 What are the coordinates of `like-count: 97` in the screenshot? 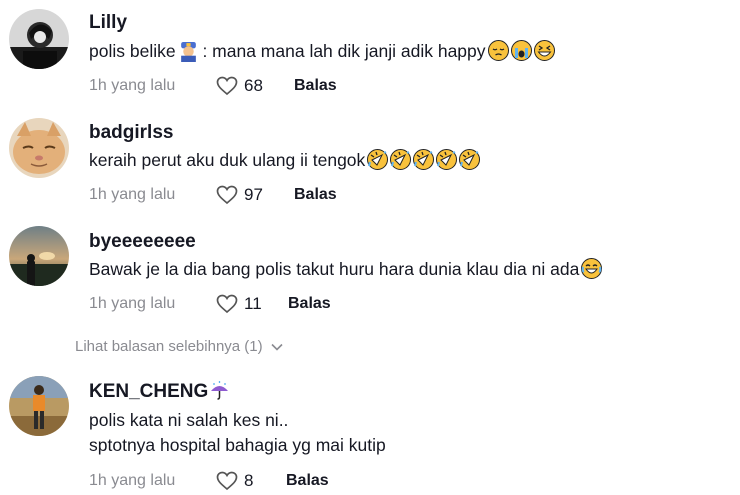 It's located at (253, 194).